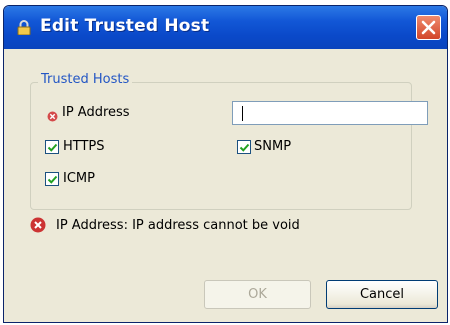  Describe the element at coordinates (382, 294) in the screenshot. I see `cancel-button: Cancel` at that location.